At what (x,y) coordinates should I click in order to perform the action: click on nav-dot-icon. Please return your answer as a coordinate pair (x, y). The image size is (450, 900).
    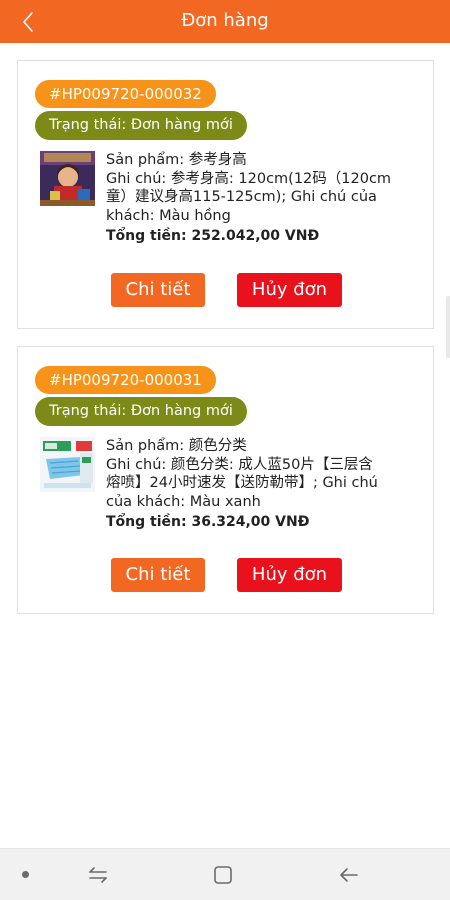
    Looking at the image, I should click on (25, 874).